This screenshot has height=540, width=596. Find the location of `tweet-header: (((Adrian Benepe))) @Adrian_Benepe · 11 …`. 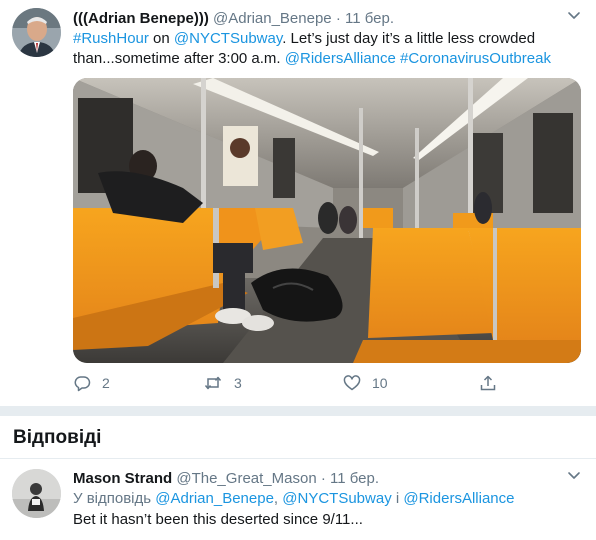

tweet-header: (((Adrian Benepe))) @Adrian_Benepe · 11 … is located at coordinates (233, 19).